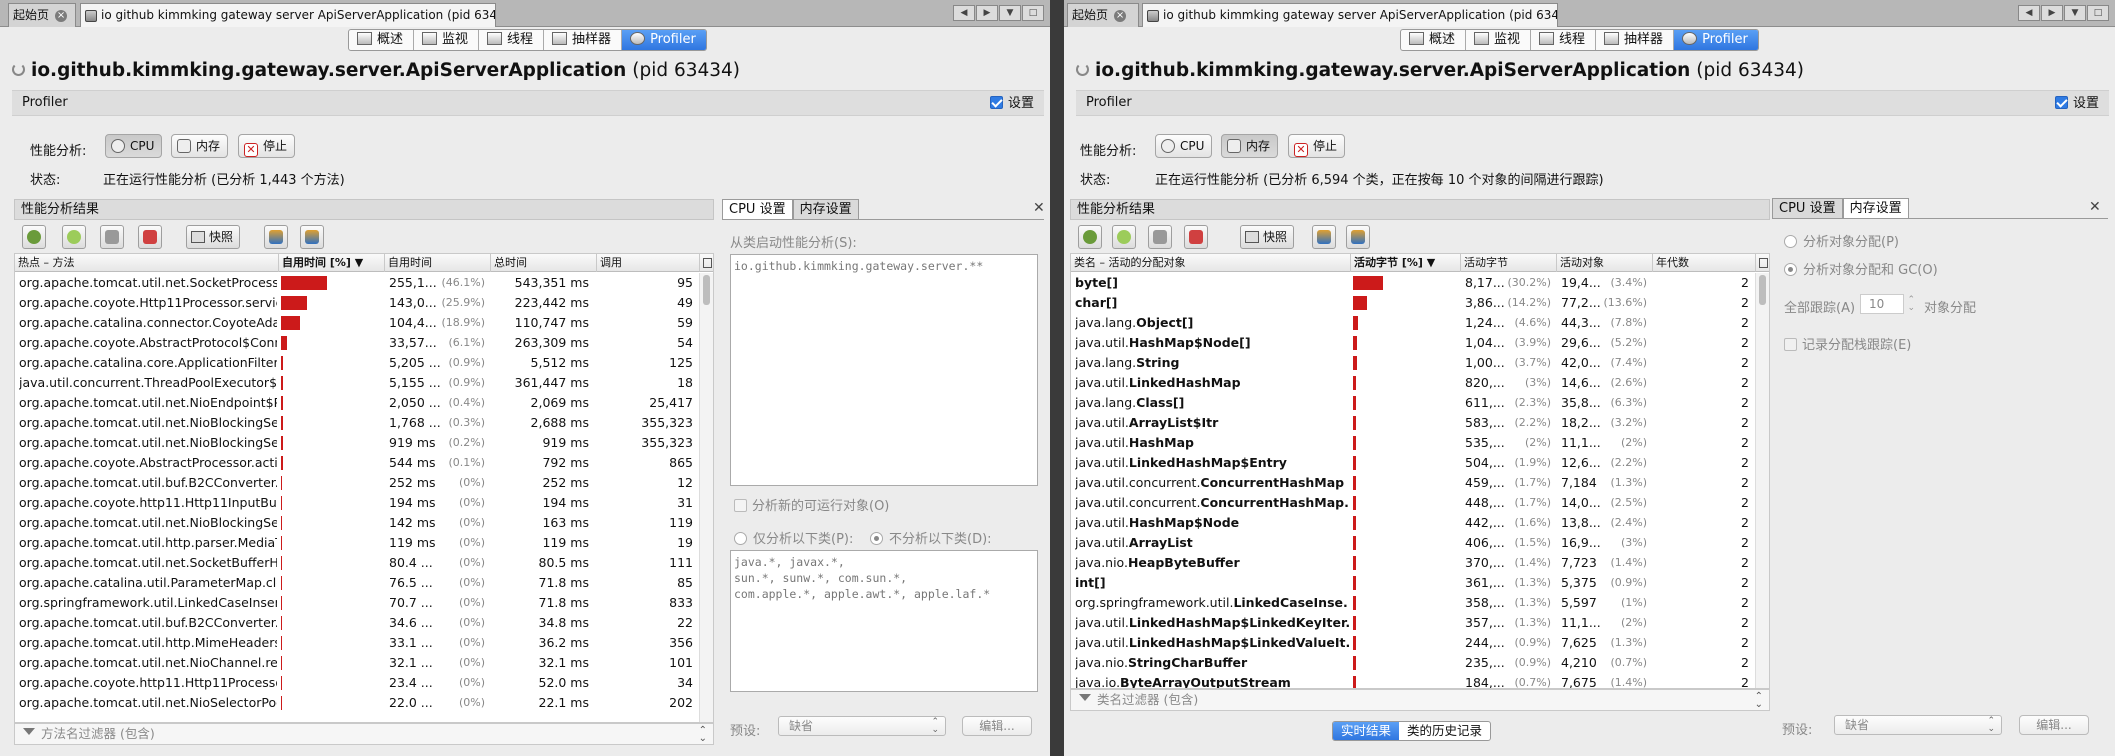 The image size is (2115, 756). Describe the element at coordinates (1762, 480) in the screenshot. I see `table-scrollbar` at that location.